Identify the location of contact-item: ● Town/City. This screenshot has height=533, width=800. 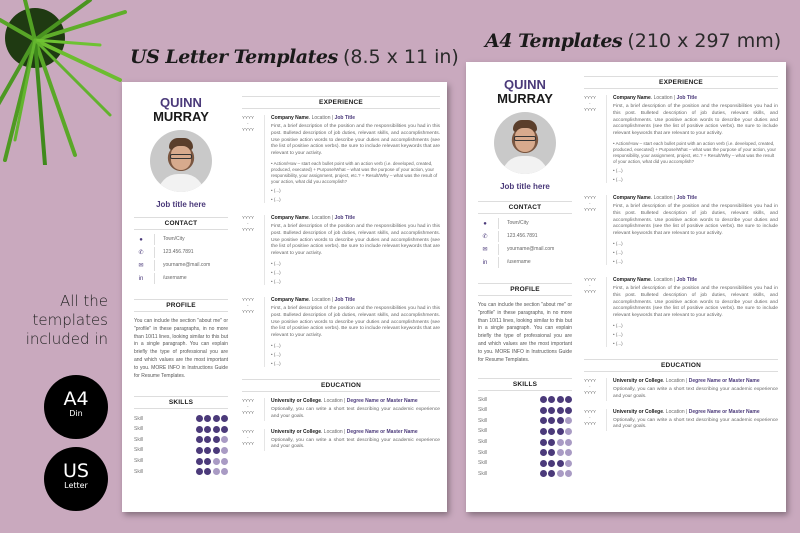
(181, 239).